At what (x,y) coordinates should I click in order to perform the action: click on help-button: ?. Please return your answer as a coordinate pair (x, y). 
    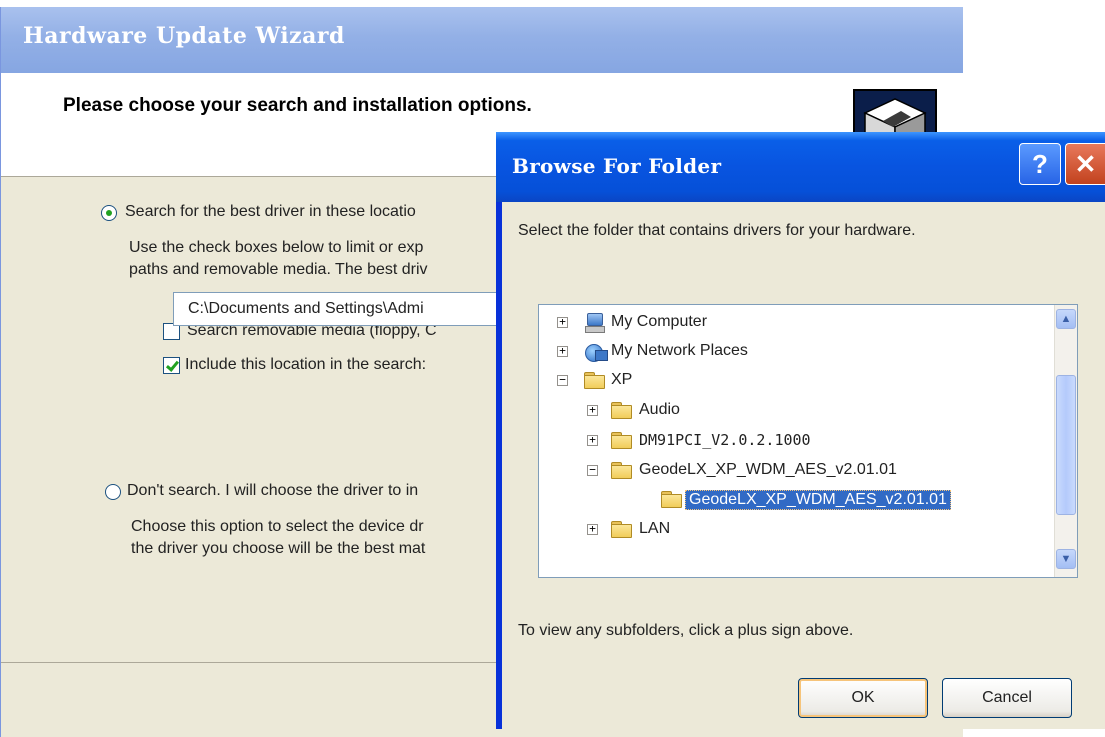
    Looking at the image, I should click on (1040, 164).